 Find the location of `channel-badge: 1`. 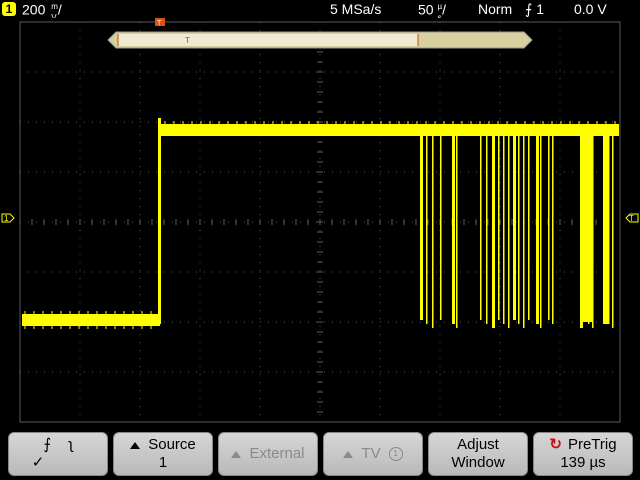

channel-badge: 1 is located at coordinates (9, 9).